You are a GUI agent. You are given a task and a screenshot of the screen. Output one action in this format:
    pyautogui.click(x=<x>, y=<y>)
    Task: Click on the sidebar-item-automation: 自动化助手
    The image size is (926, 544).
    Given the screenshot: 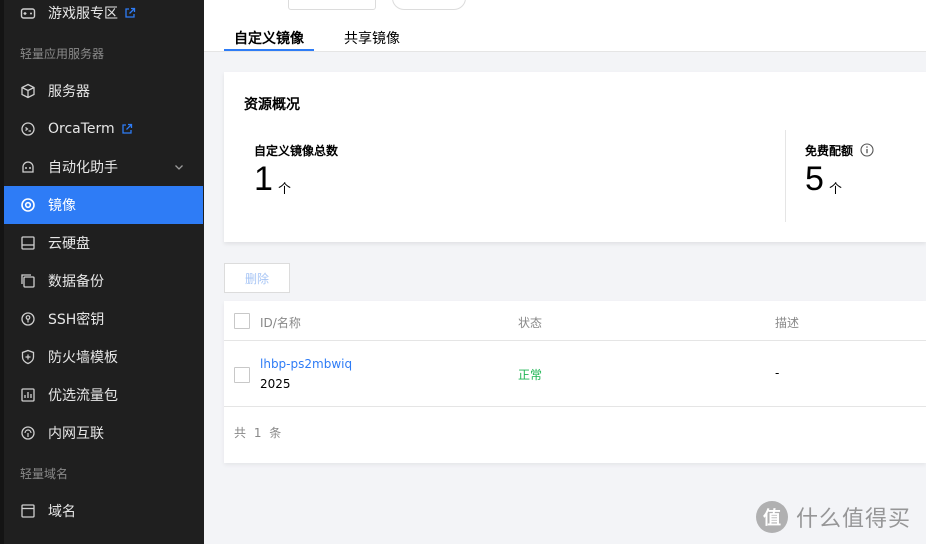 What is the action you would take?
    pyautogui.click(x=103, y=167)
    